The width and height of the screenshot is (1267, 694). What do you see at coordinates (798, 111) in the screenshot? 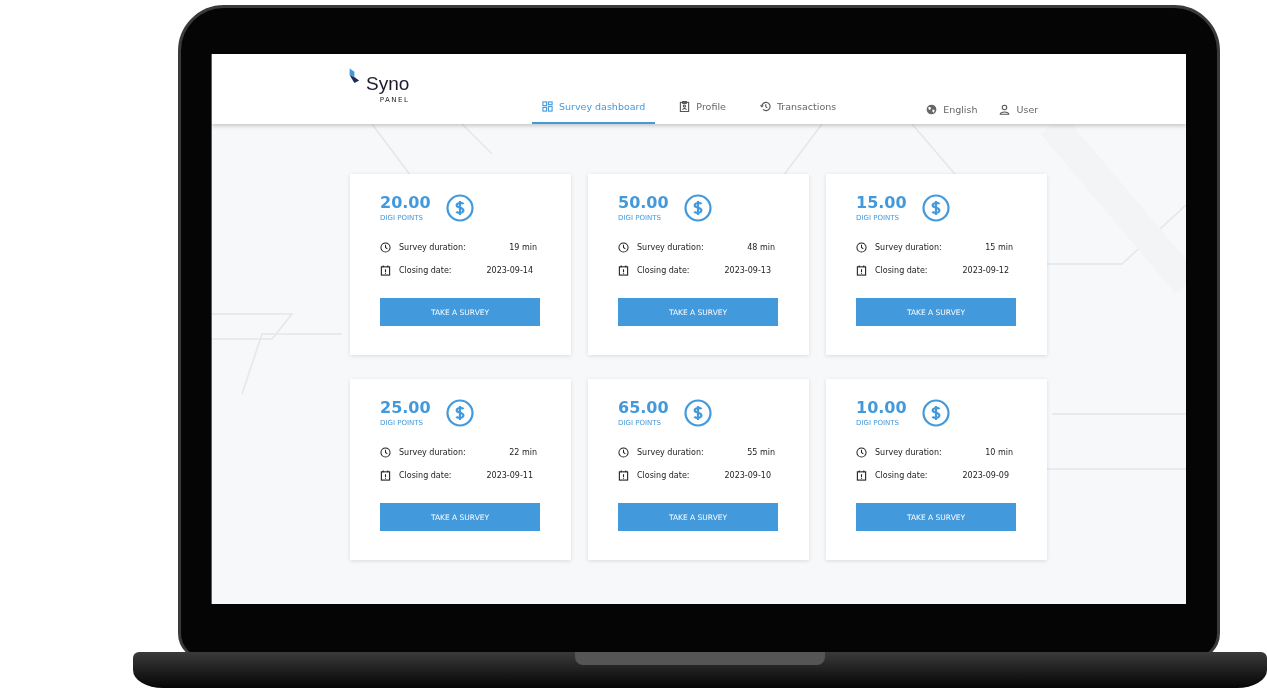
I see `nav-tab: Transactions` at bounding box center [798, 111].